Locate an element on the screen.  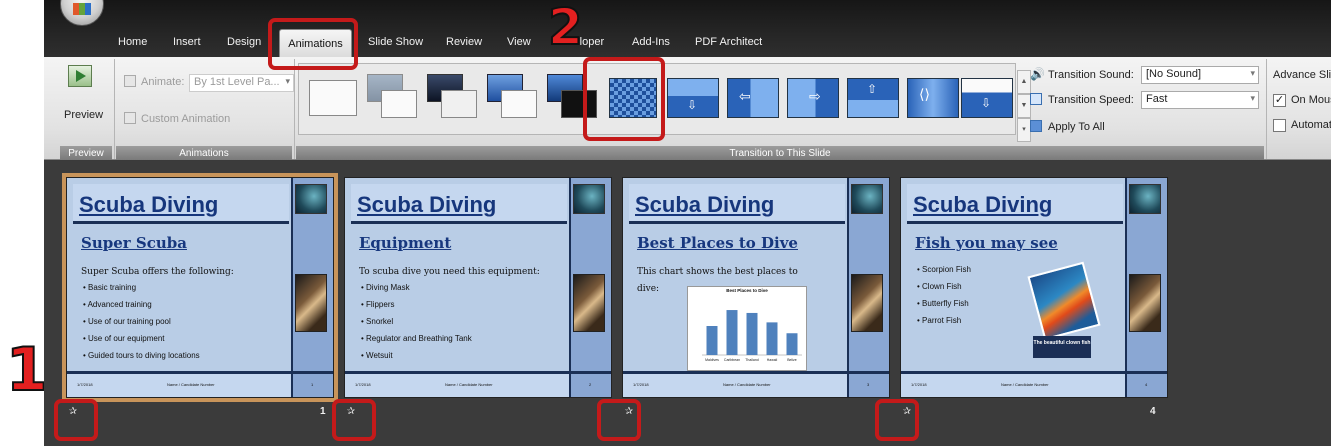
preview-icon is located at coordinates (80, 76).